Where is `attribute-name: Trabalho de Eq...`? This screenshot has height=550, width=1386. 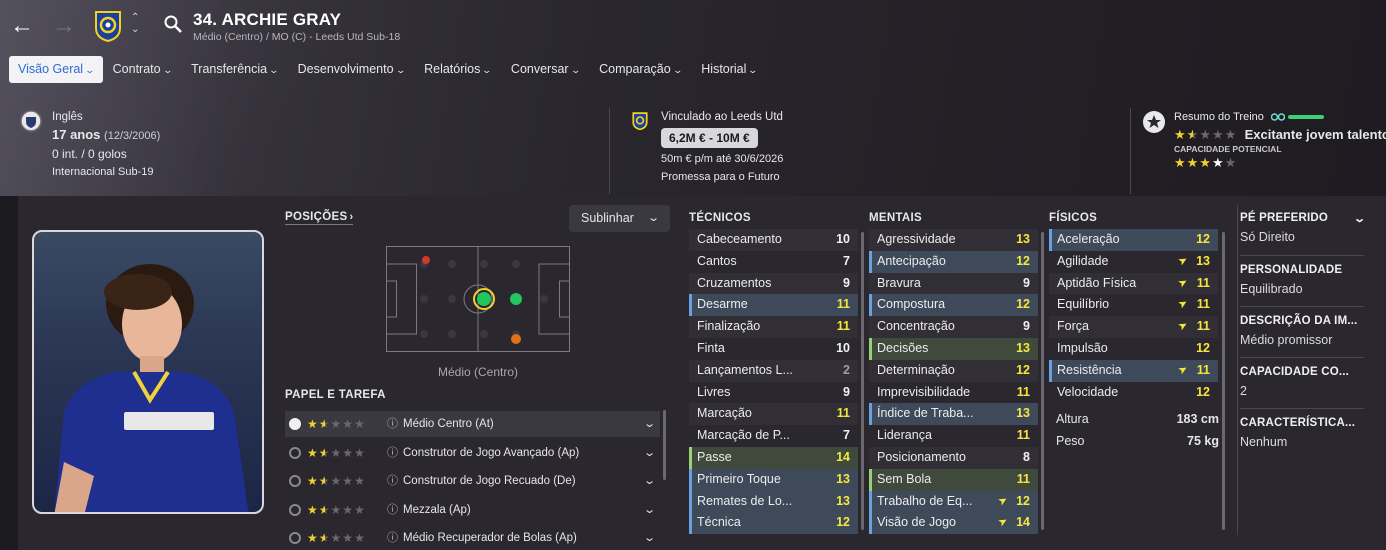 attribute-name: Trabalho de Eq... is located at coordinates (925, 500).